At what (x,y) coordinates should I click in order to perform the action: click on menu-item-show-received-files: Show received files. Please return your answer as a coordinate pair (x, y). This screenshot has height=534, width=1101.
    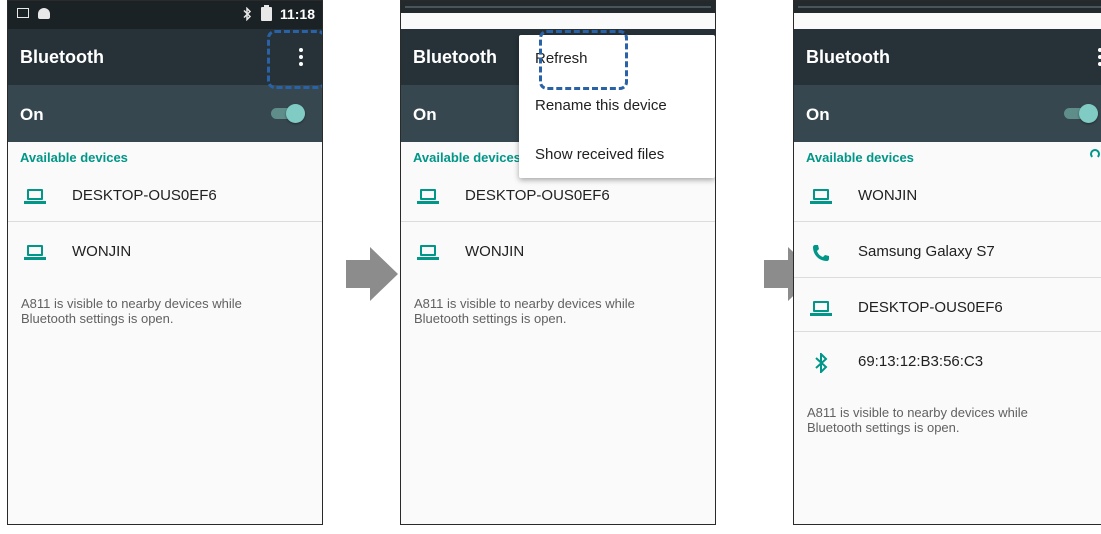
    Looking at the image, I should click on (599, 154).